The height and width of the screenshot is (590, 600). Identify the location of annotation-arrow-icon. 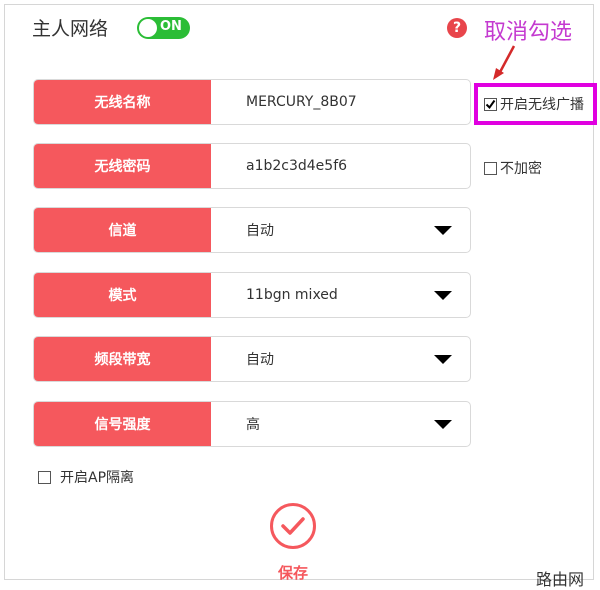
(504, 62).